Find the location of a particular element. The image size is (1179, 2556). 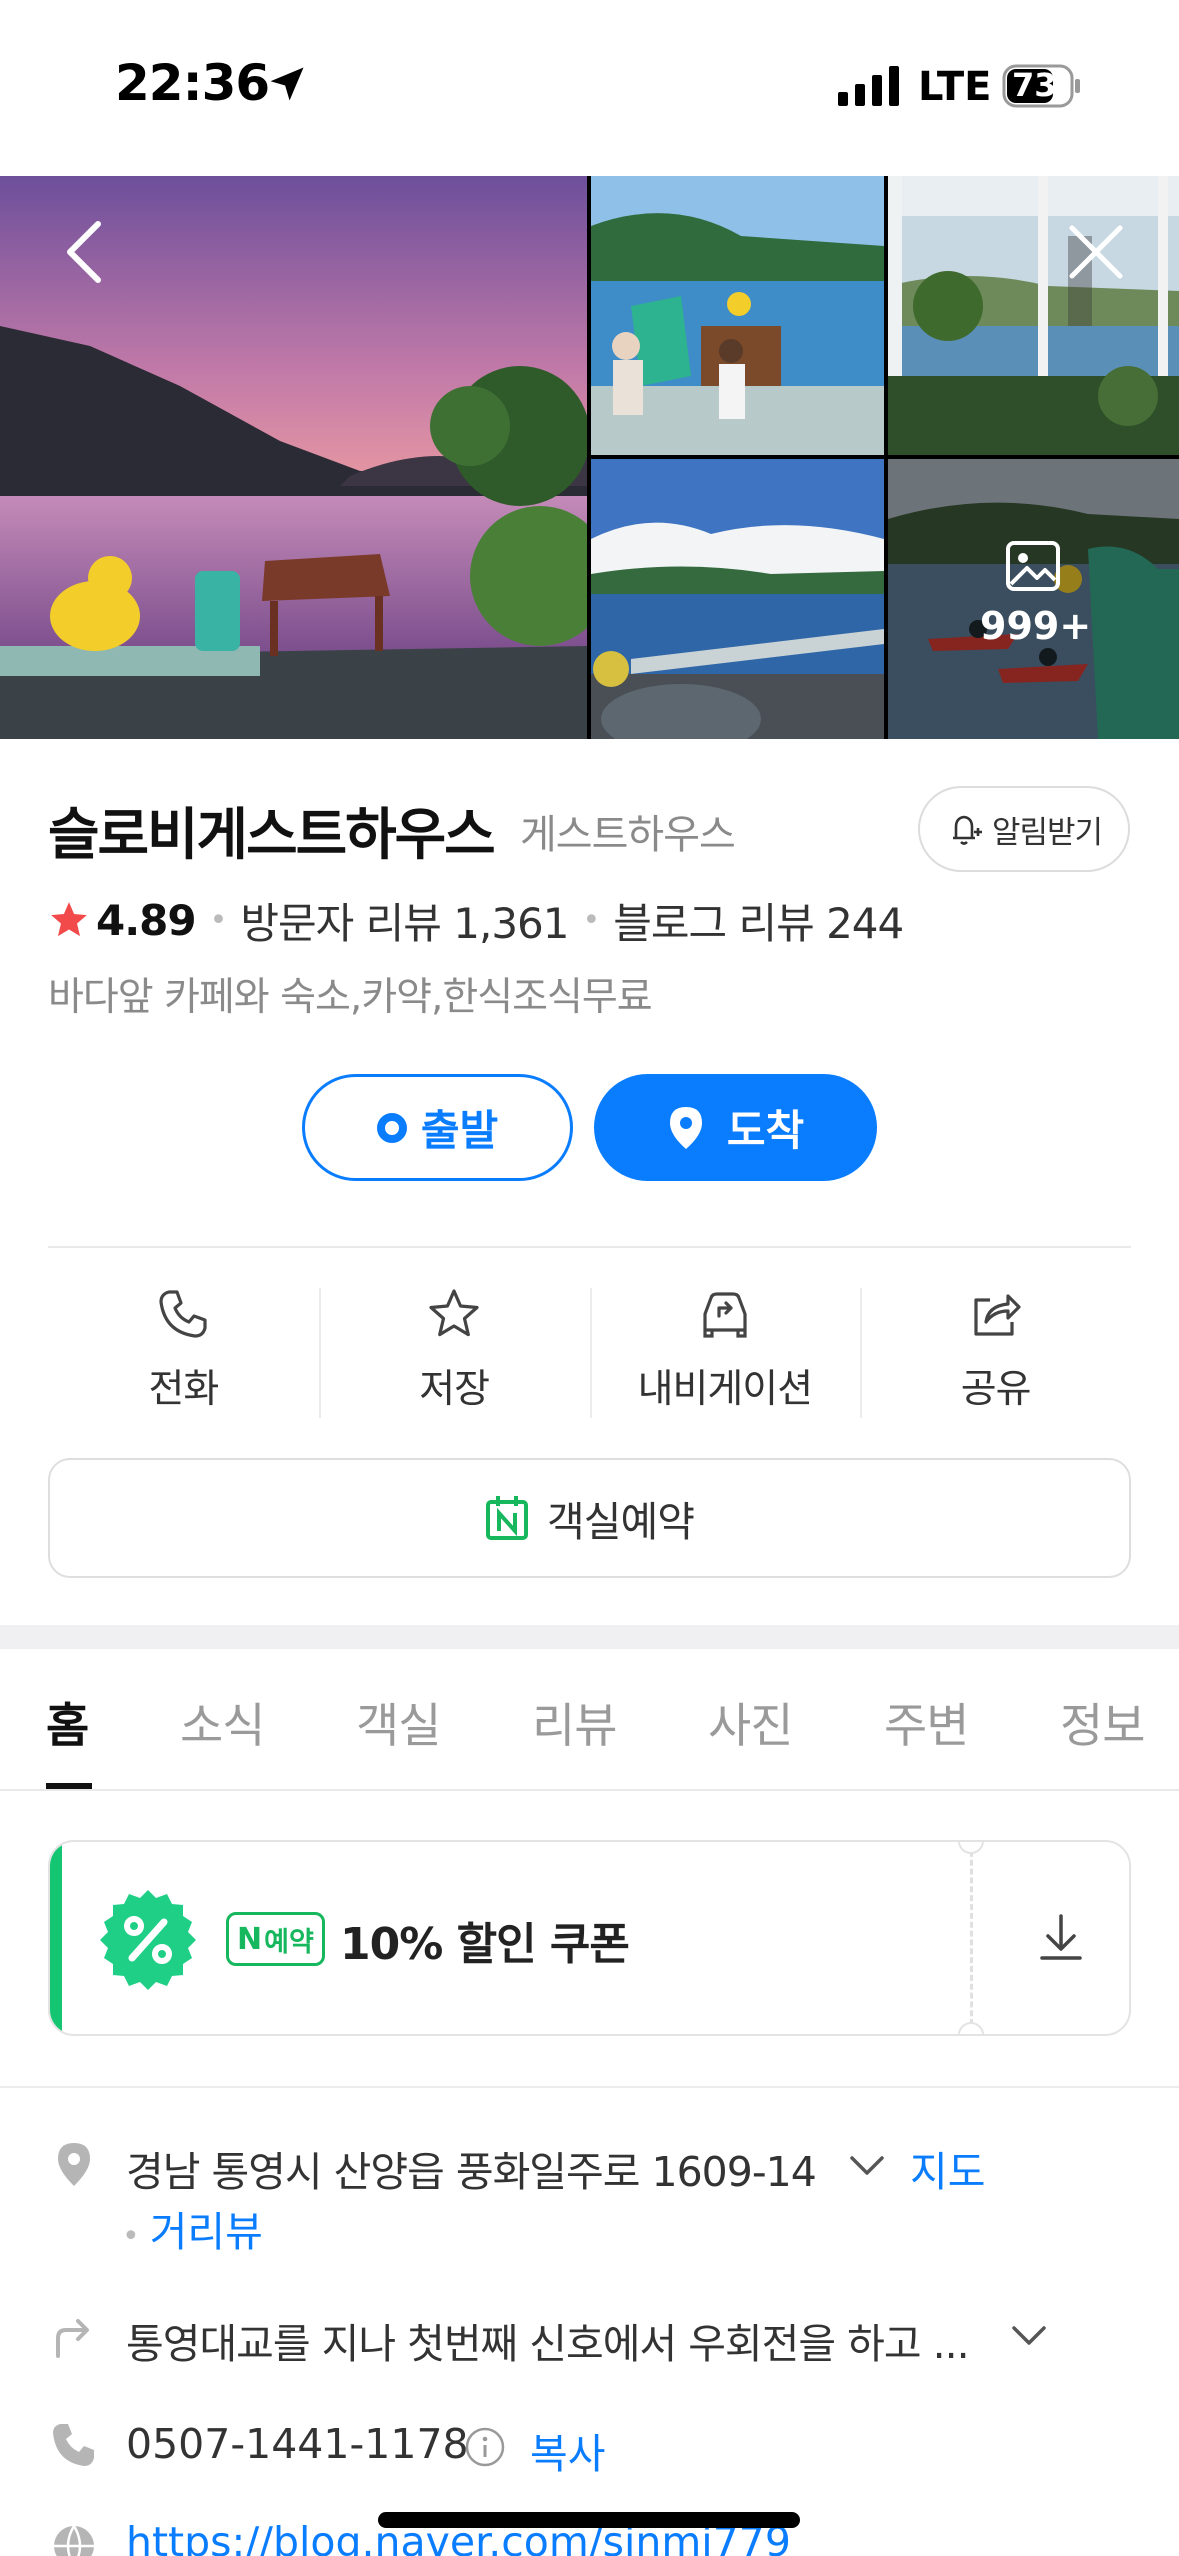

naver-n-logo: N is located at coordinates (250, 1939).